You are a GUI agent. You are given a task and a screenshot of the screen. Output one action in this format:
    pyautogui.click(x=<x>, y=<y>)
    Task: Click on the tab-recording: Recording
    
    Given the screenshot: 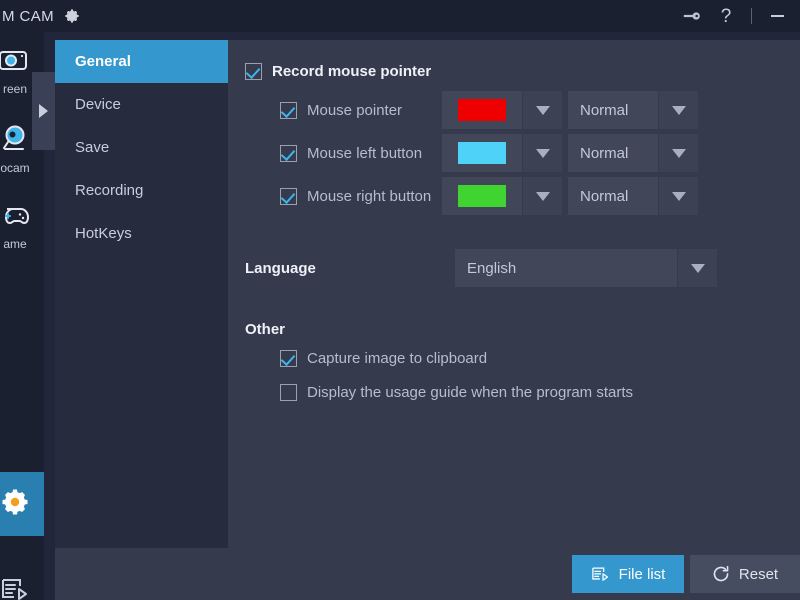 What is the action you would take?
    pyautogui.click(x=141, y=190)
    